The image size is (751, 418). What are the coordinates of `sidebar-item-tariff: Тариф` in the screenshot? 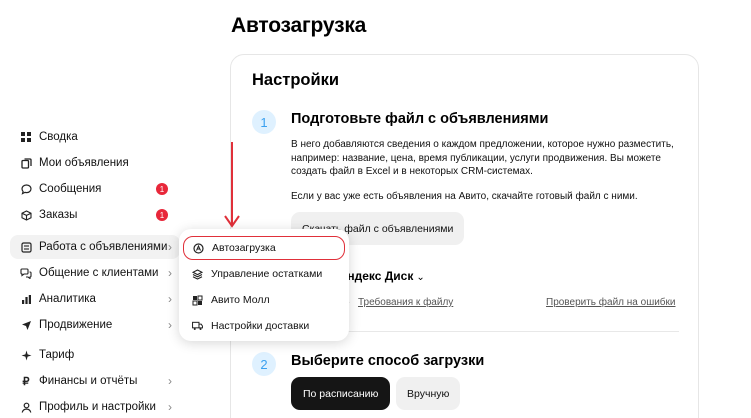 It's located at (95, 355).